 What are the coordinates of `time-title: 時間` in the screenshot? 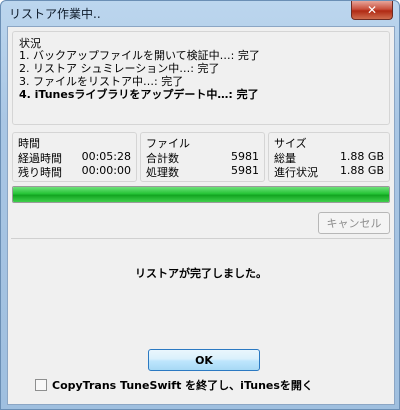 It's located at (29, 143).